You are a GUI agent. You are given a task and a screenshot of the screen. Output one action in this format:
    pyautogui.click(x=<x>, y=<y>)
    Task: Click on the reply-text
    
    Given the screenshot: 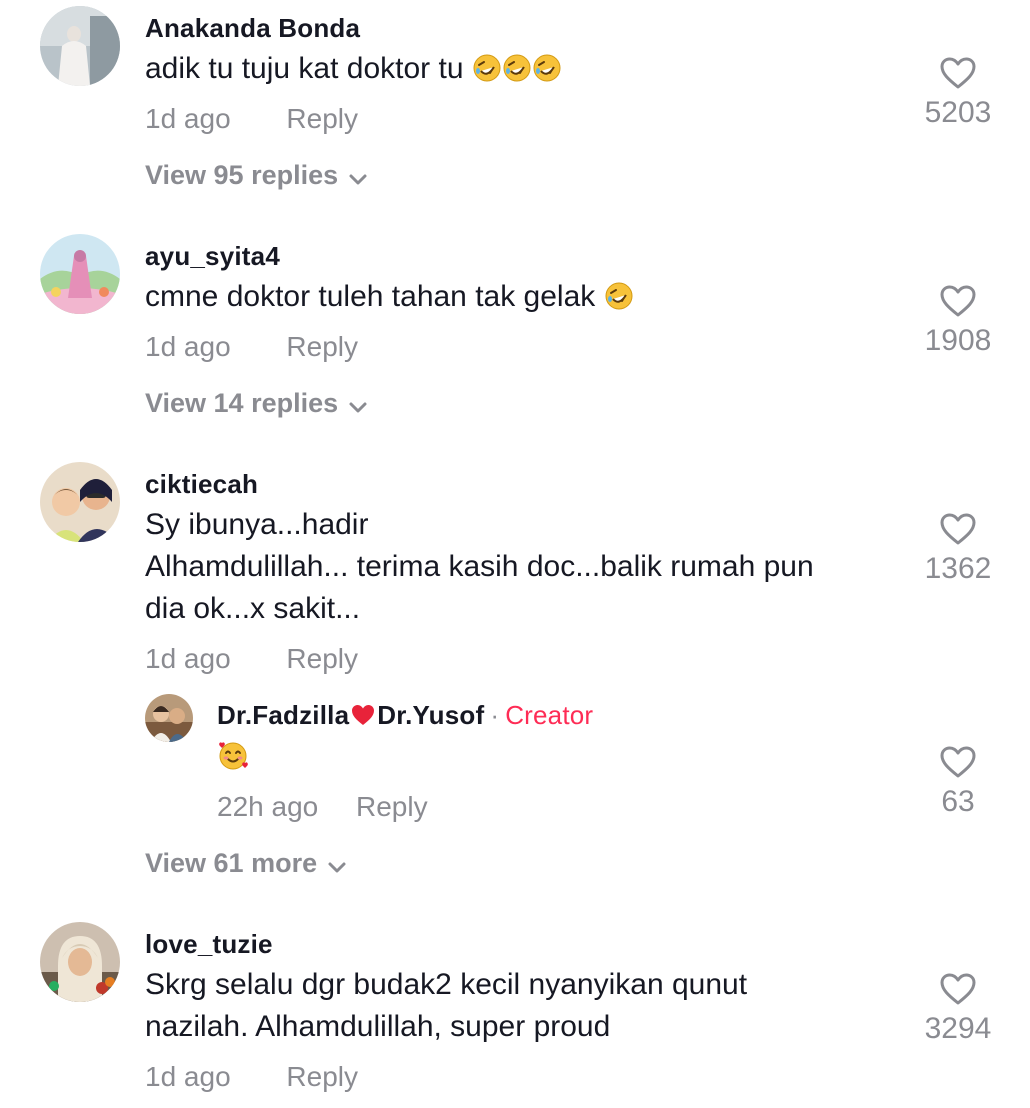 What is the action you would take?
    pyautogui.click(x=597, y=760)
    